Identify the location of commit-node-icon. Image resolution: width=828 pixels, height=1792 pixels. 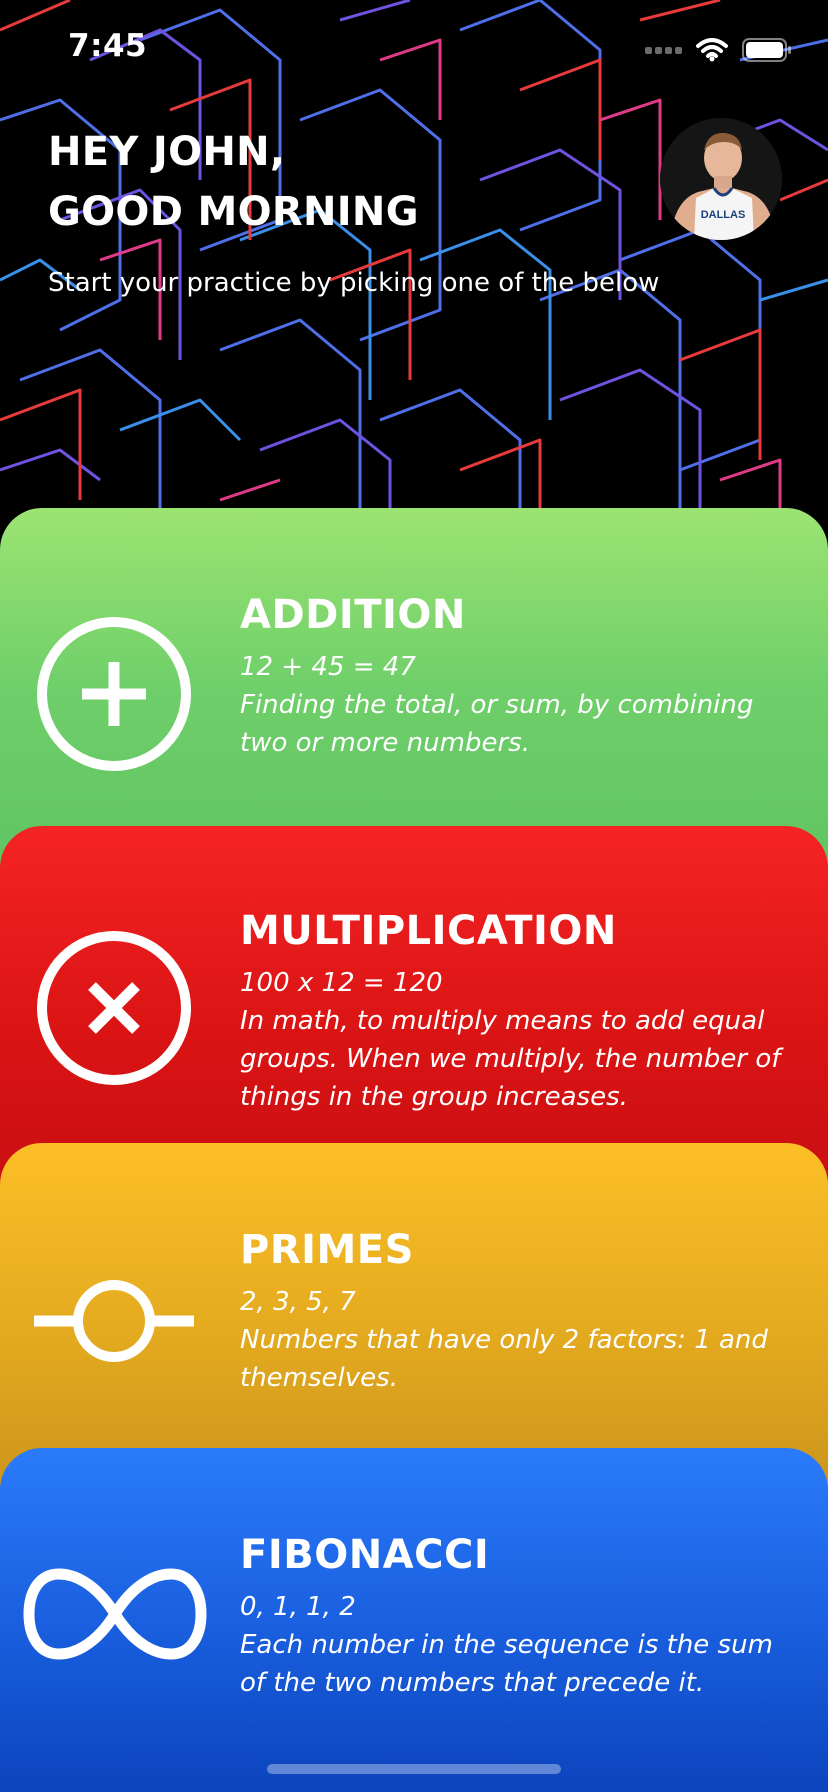
(114, 1321).